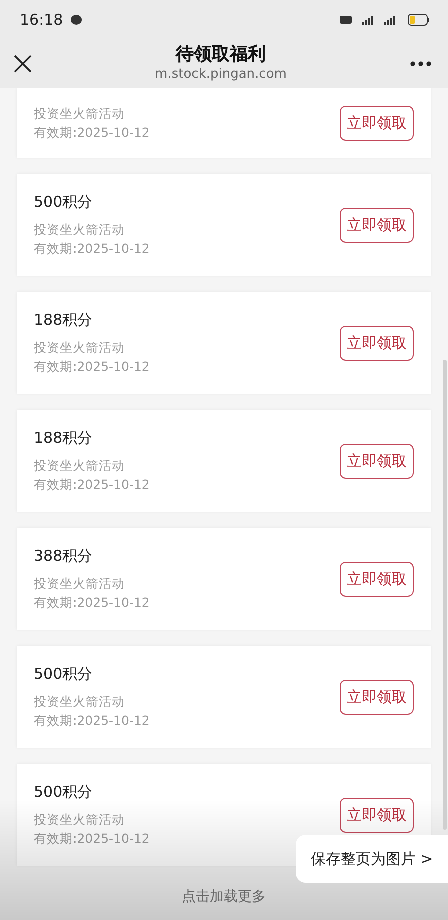 The height and width of the screenshot is (920, 448). I want to click on battery-icon, so click(419, 20).